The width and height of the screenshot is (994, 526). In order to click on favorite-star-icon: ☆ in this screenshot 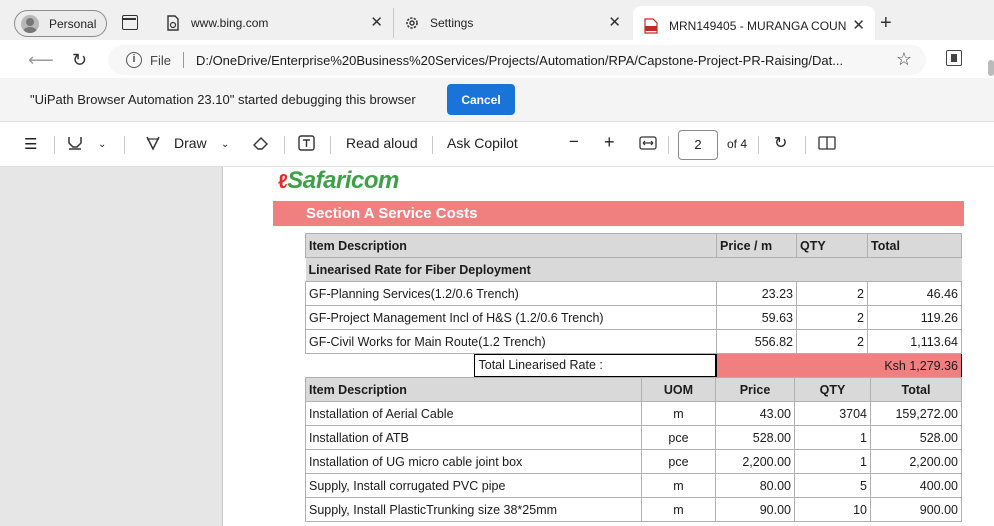, I will do `click(904, 59)`.